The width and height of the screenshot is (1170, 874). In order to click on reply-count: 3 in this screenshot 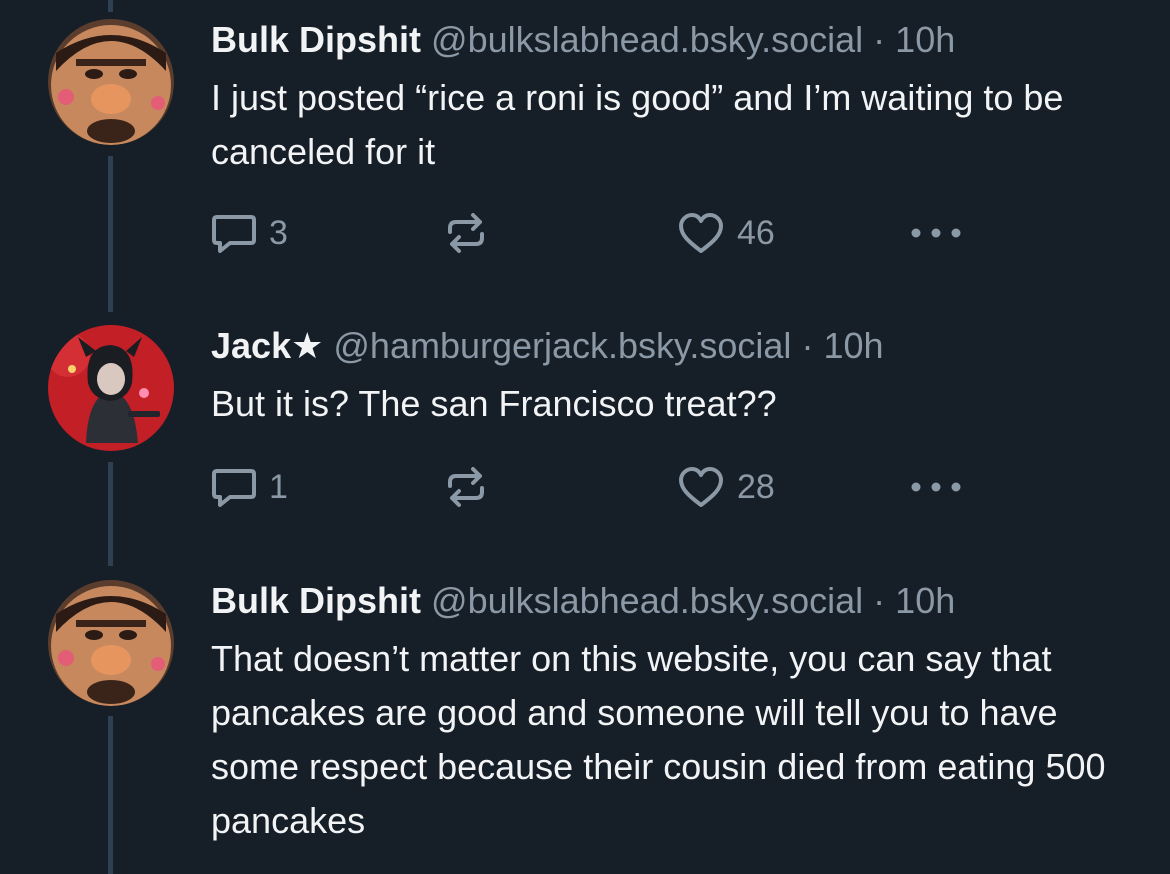, I will do `click(278, 232)`.